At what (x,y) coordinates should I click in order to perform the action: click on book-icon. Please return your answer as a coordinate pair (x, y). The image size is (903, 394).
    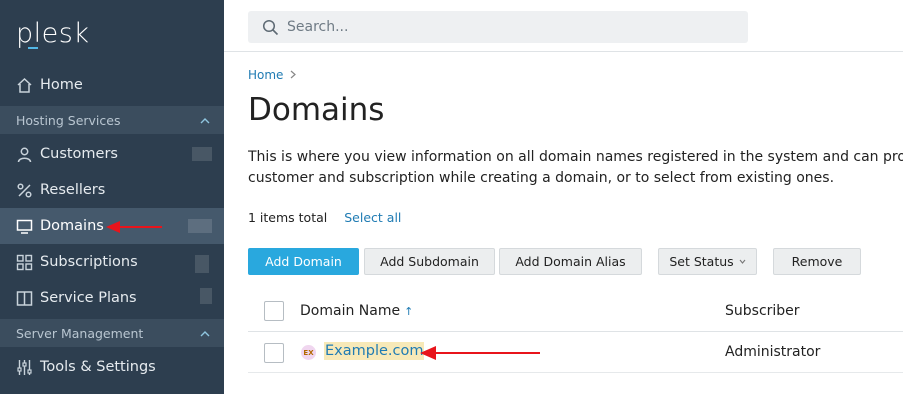
    Looking at the image, I should click on (24, 298).